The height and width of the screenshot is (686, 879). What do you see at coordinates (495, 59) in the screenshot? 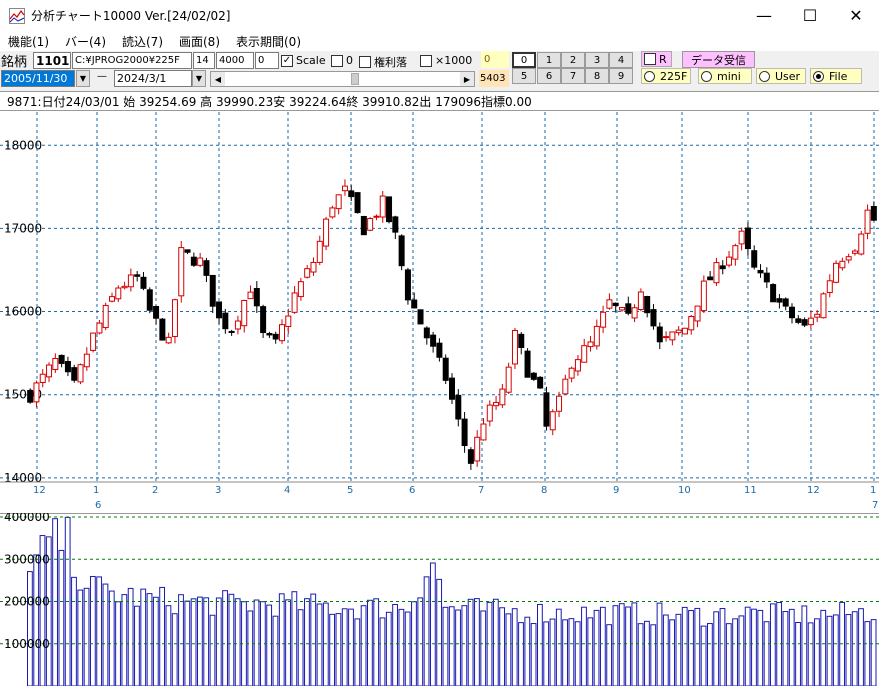
I see `small-indicator: 0` at bounding box center [495, 59].